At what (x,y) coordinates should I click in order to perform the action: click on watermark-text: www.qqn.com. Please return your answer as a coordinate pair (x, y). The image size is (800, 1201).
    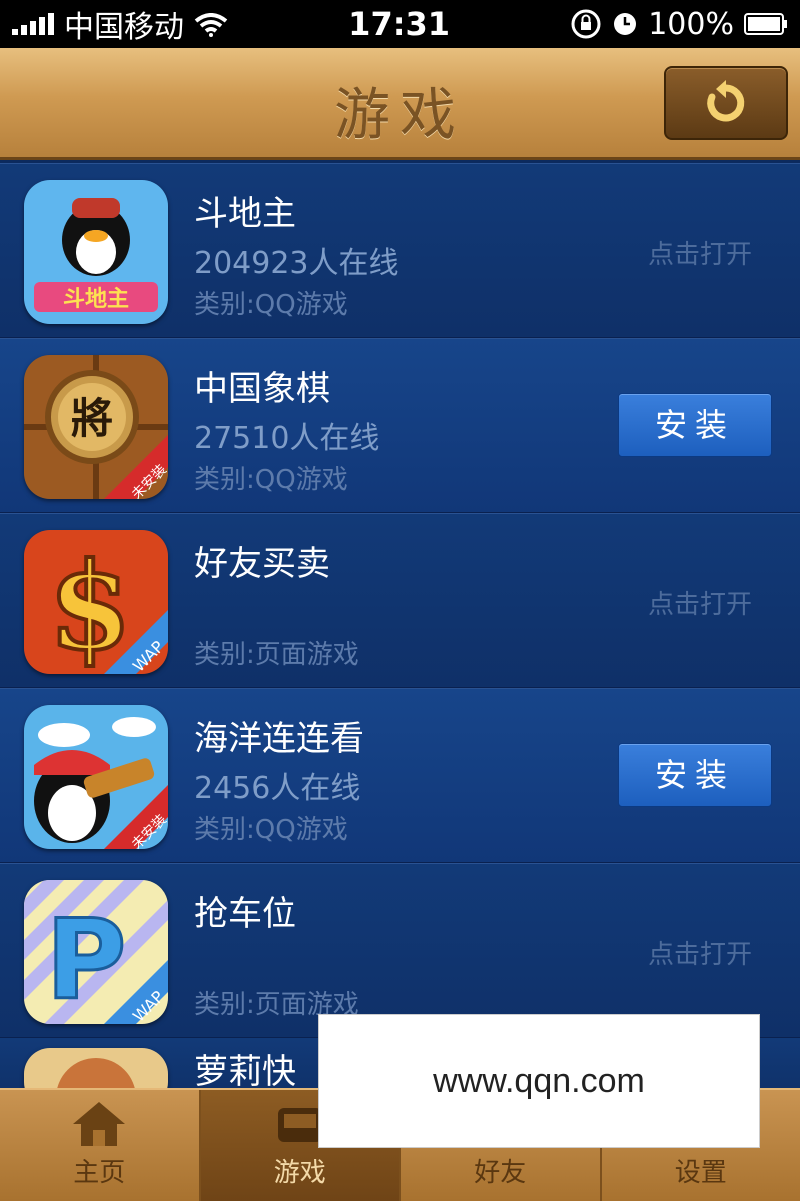
    Looking at the image, I should click on (539, 1080).